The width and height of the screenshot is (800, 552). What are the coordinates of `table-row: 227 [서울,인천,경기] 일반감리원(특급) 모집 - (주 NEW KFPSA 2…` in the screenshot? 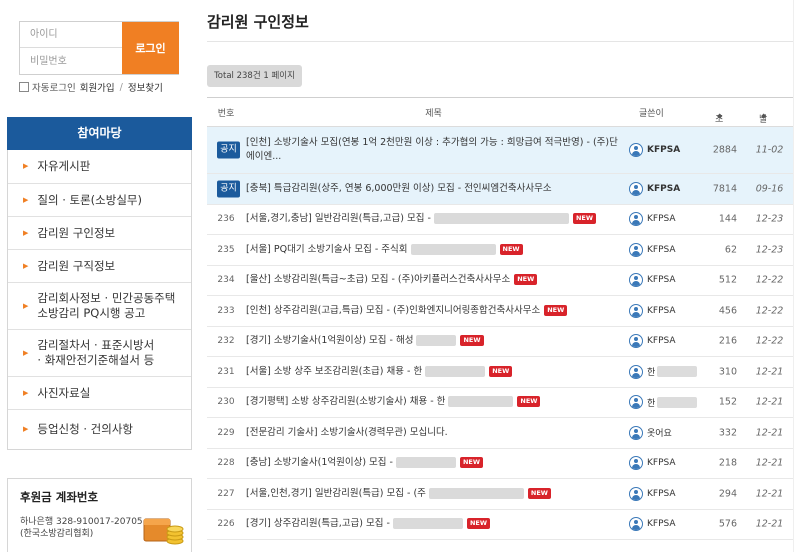 It's located at (500, 494).